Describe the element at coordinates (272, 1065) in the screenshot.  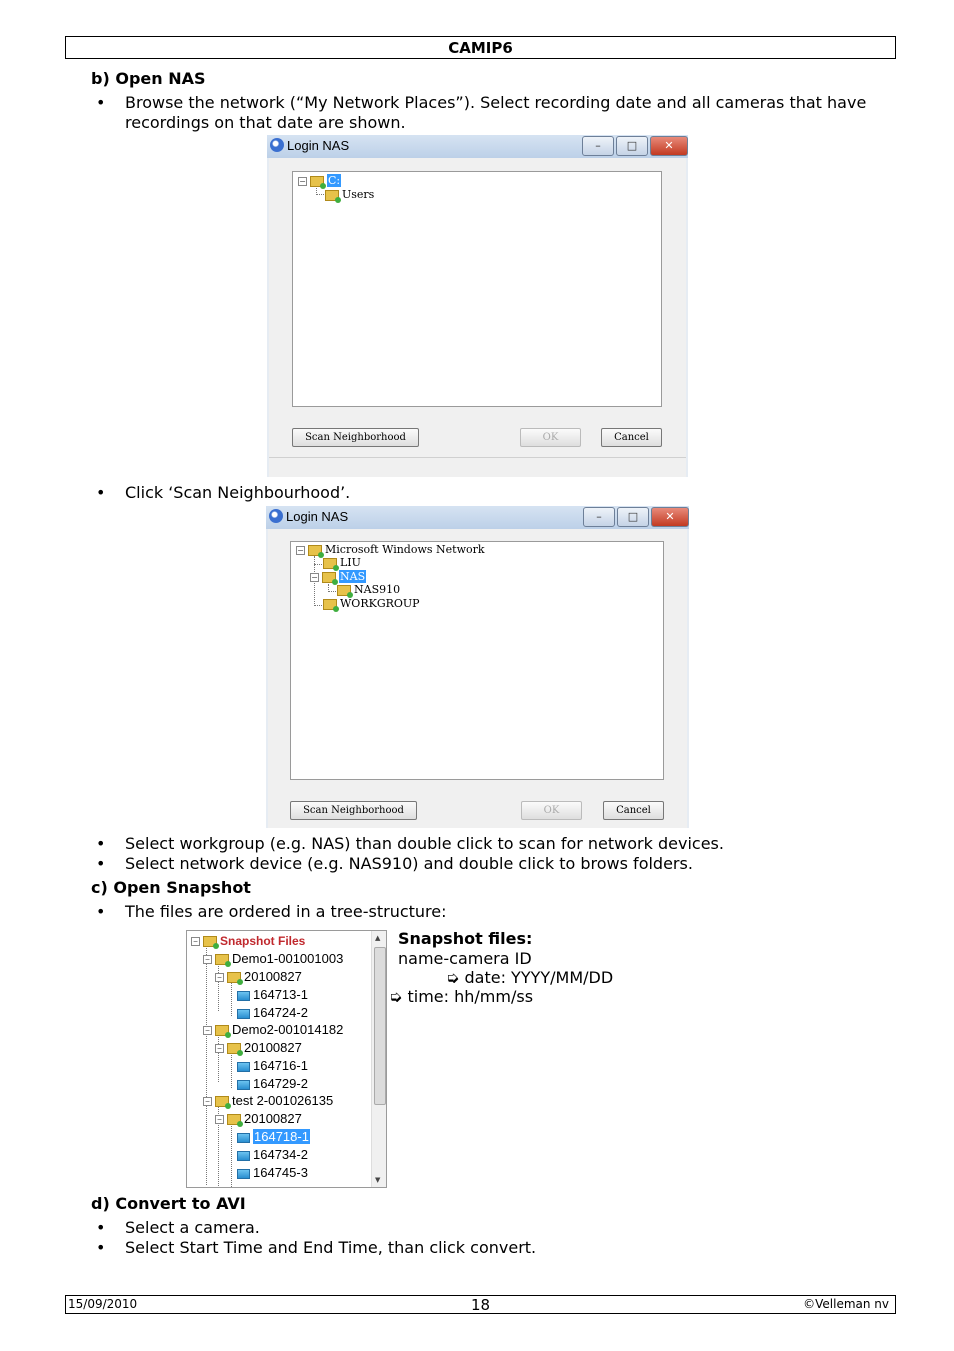
I see `tree-node-file: 164716-1` at that location.